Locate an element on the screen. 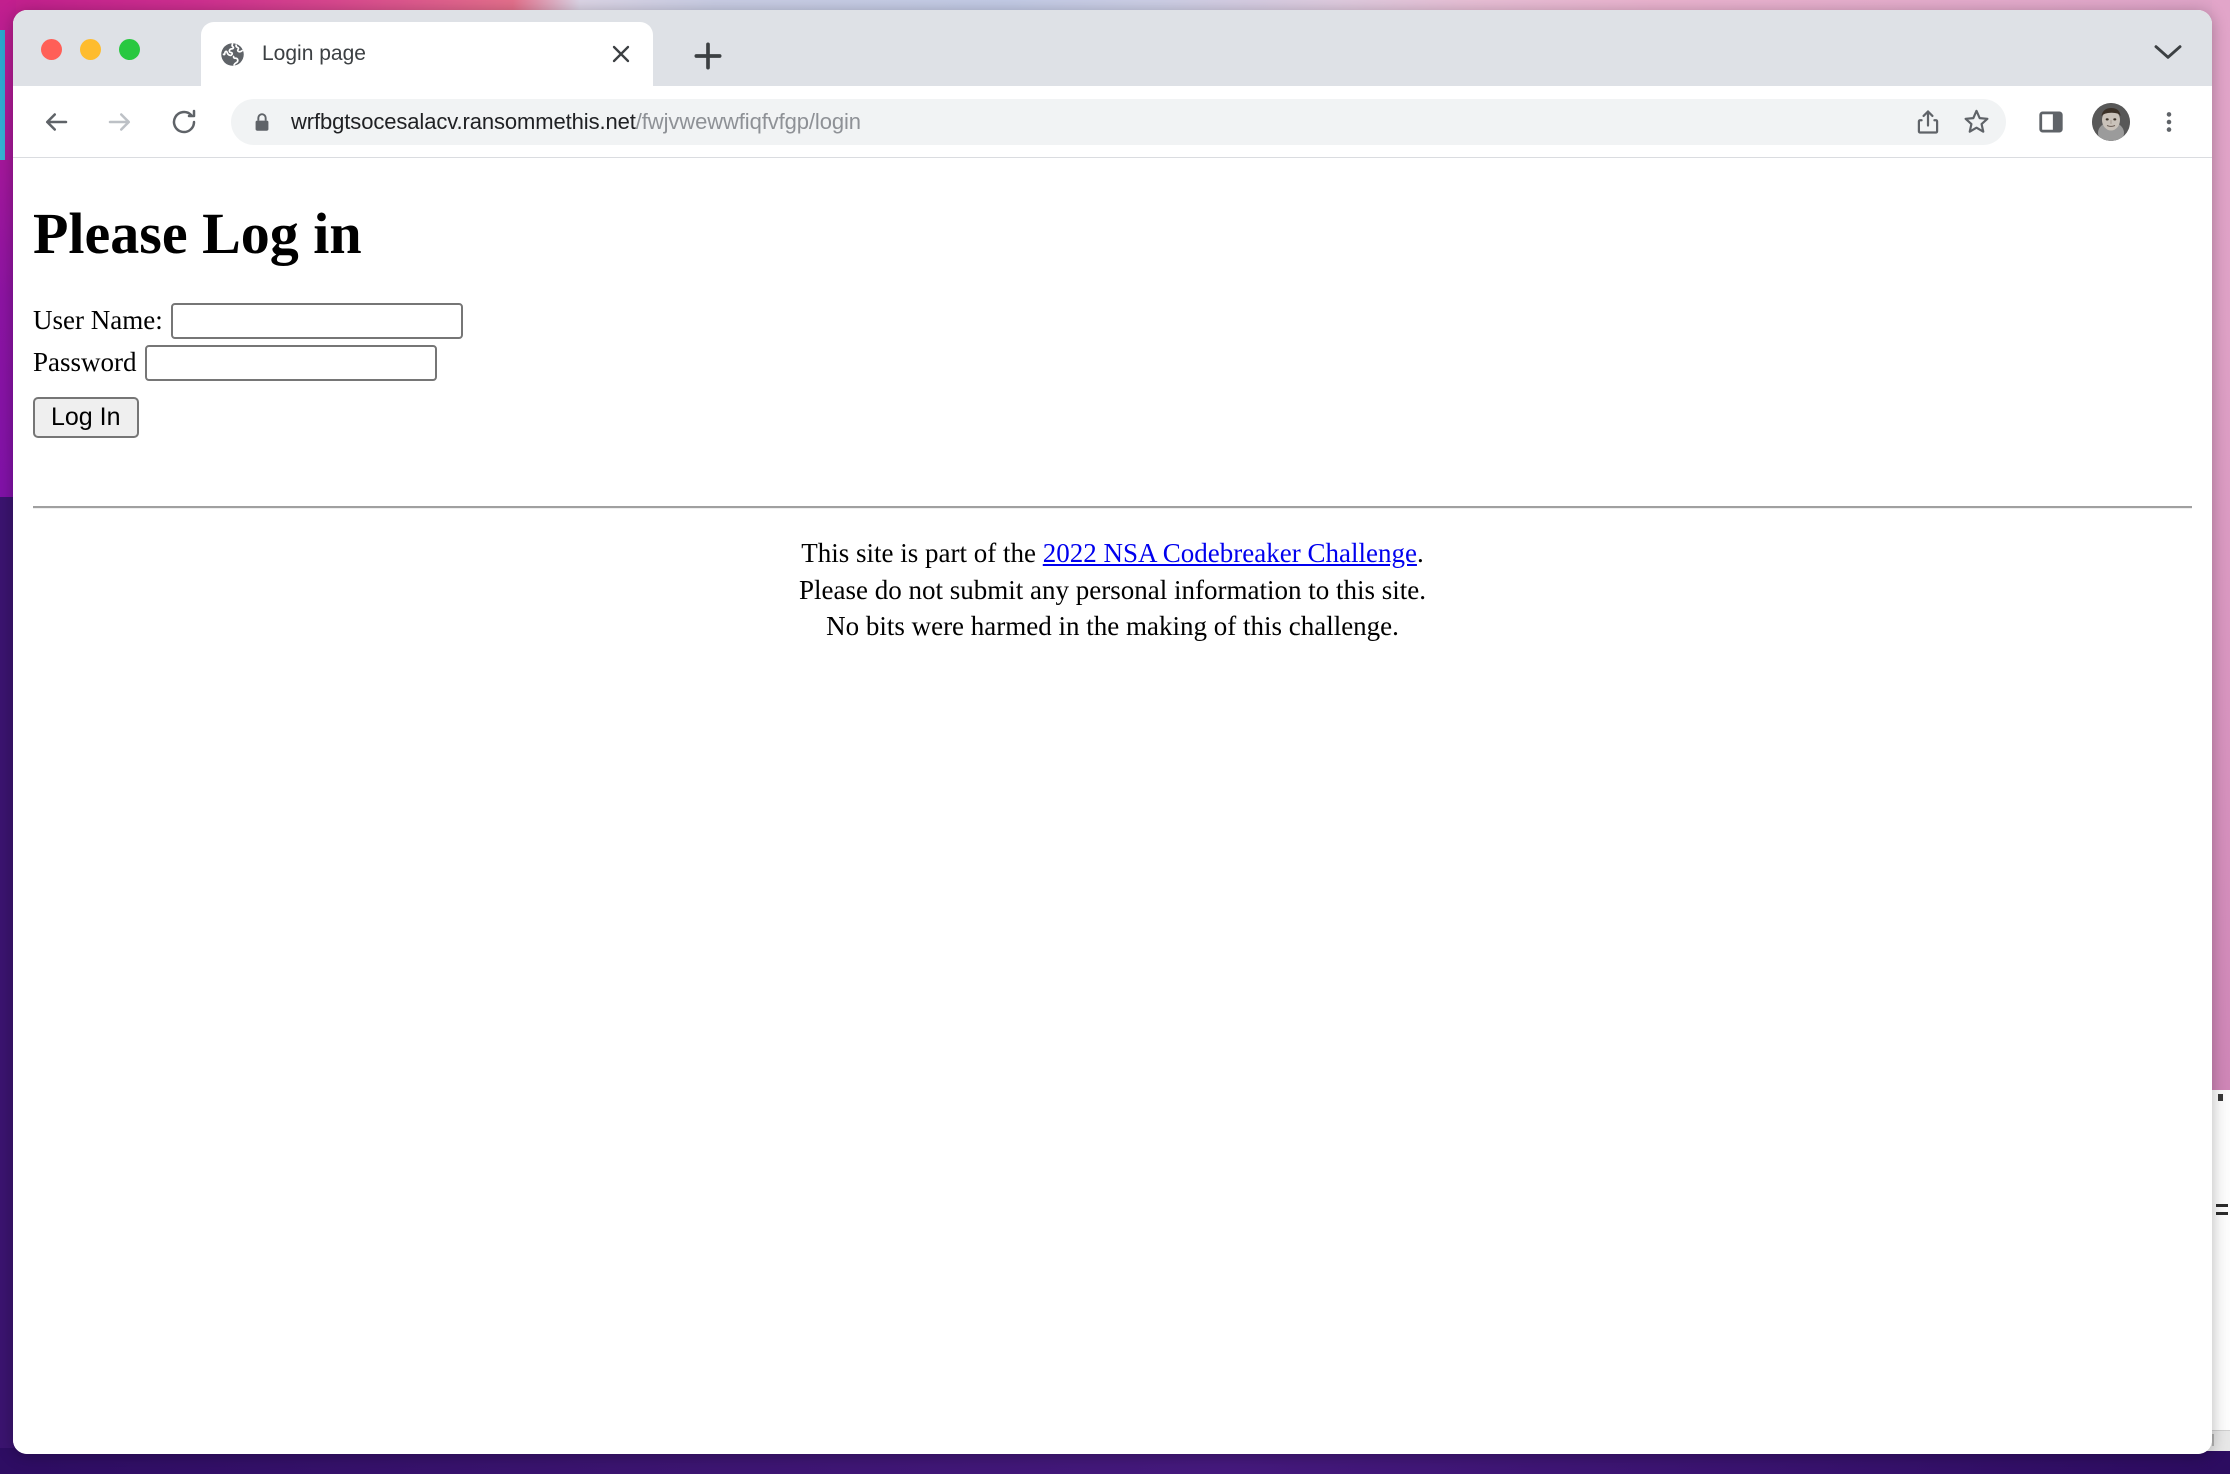 This screenshot has width=2230, height=1474. browser-menu-button is located at coordinates (2169, 122).